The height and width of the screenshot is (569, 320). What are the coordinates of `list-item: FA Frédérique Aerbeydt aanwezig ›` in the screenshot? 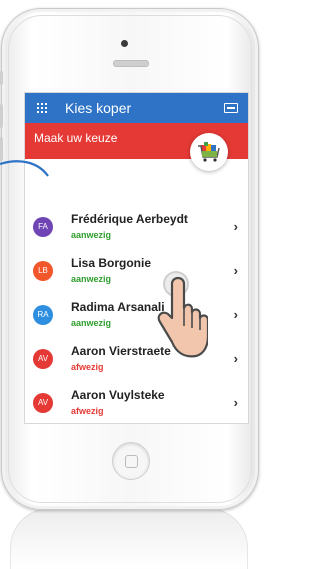 It's located at (136, 227).